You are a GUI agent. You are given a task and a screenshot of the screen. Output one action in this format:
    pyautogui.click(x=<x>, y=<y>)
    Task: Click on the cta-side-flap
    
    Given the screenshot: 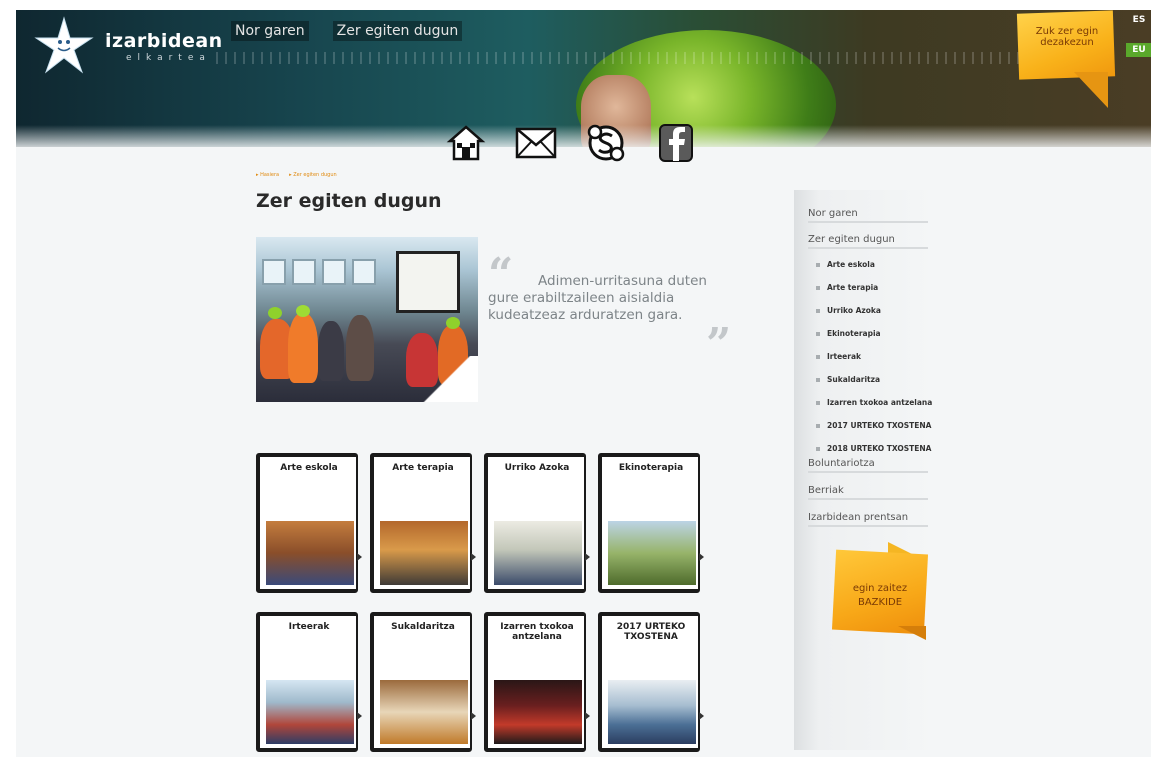 What is the action you would take?
    pyautogui.click(x=912, y=633)
    